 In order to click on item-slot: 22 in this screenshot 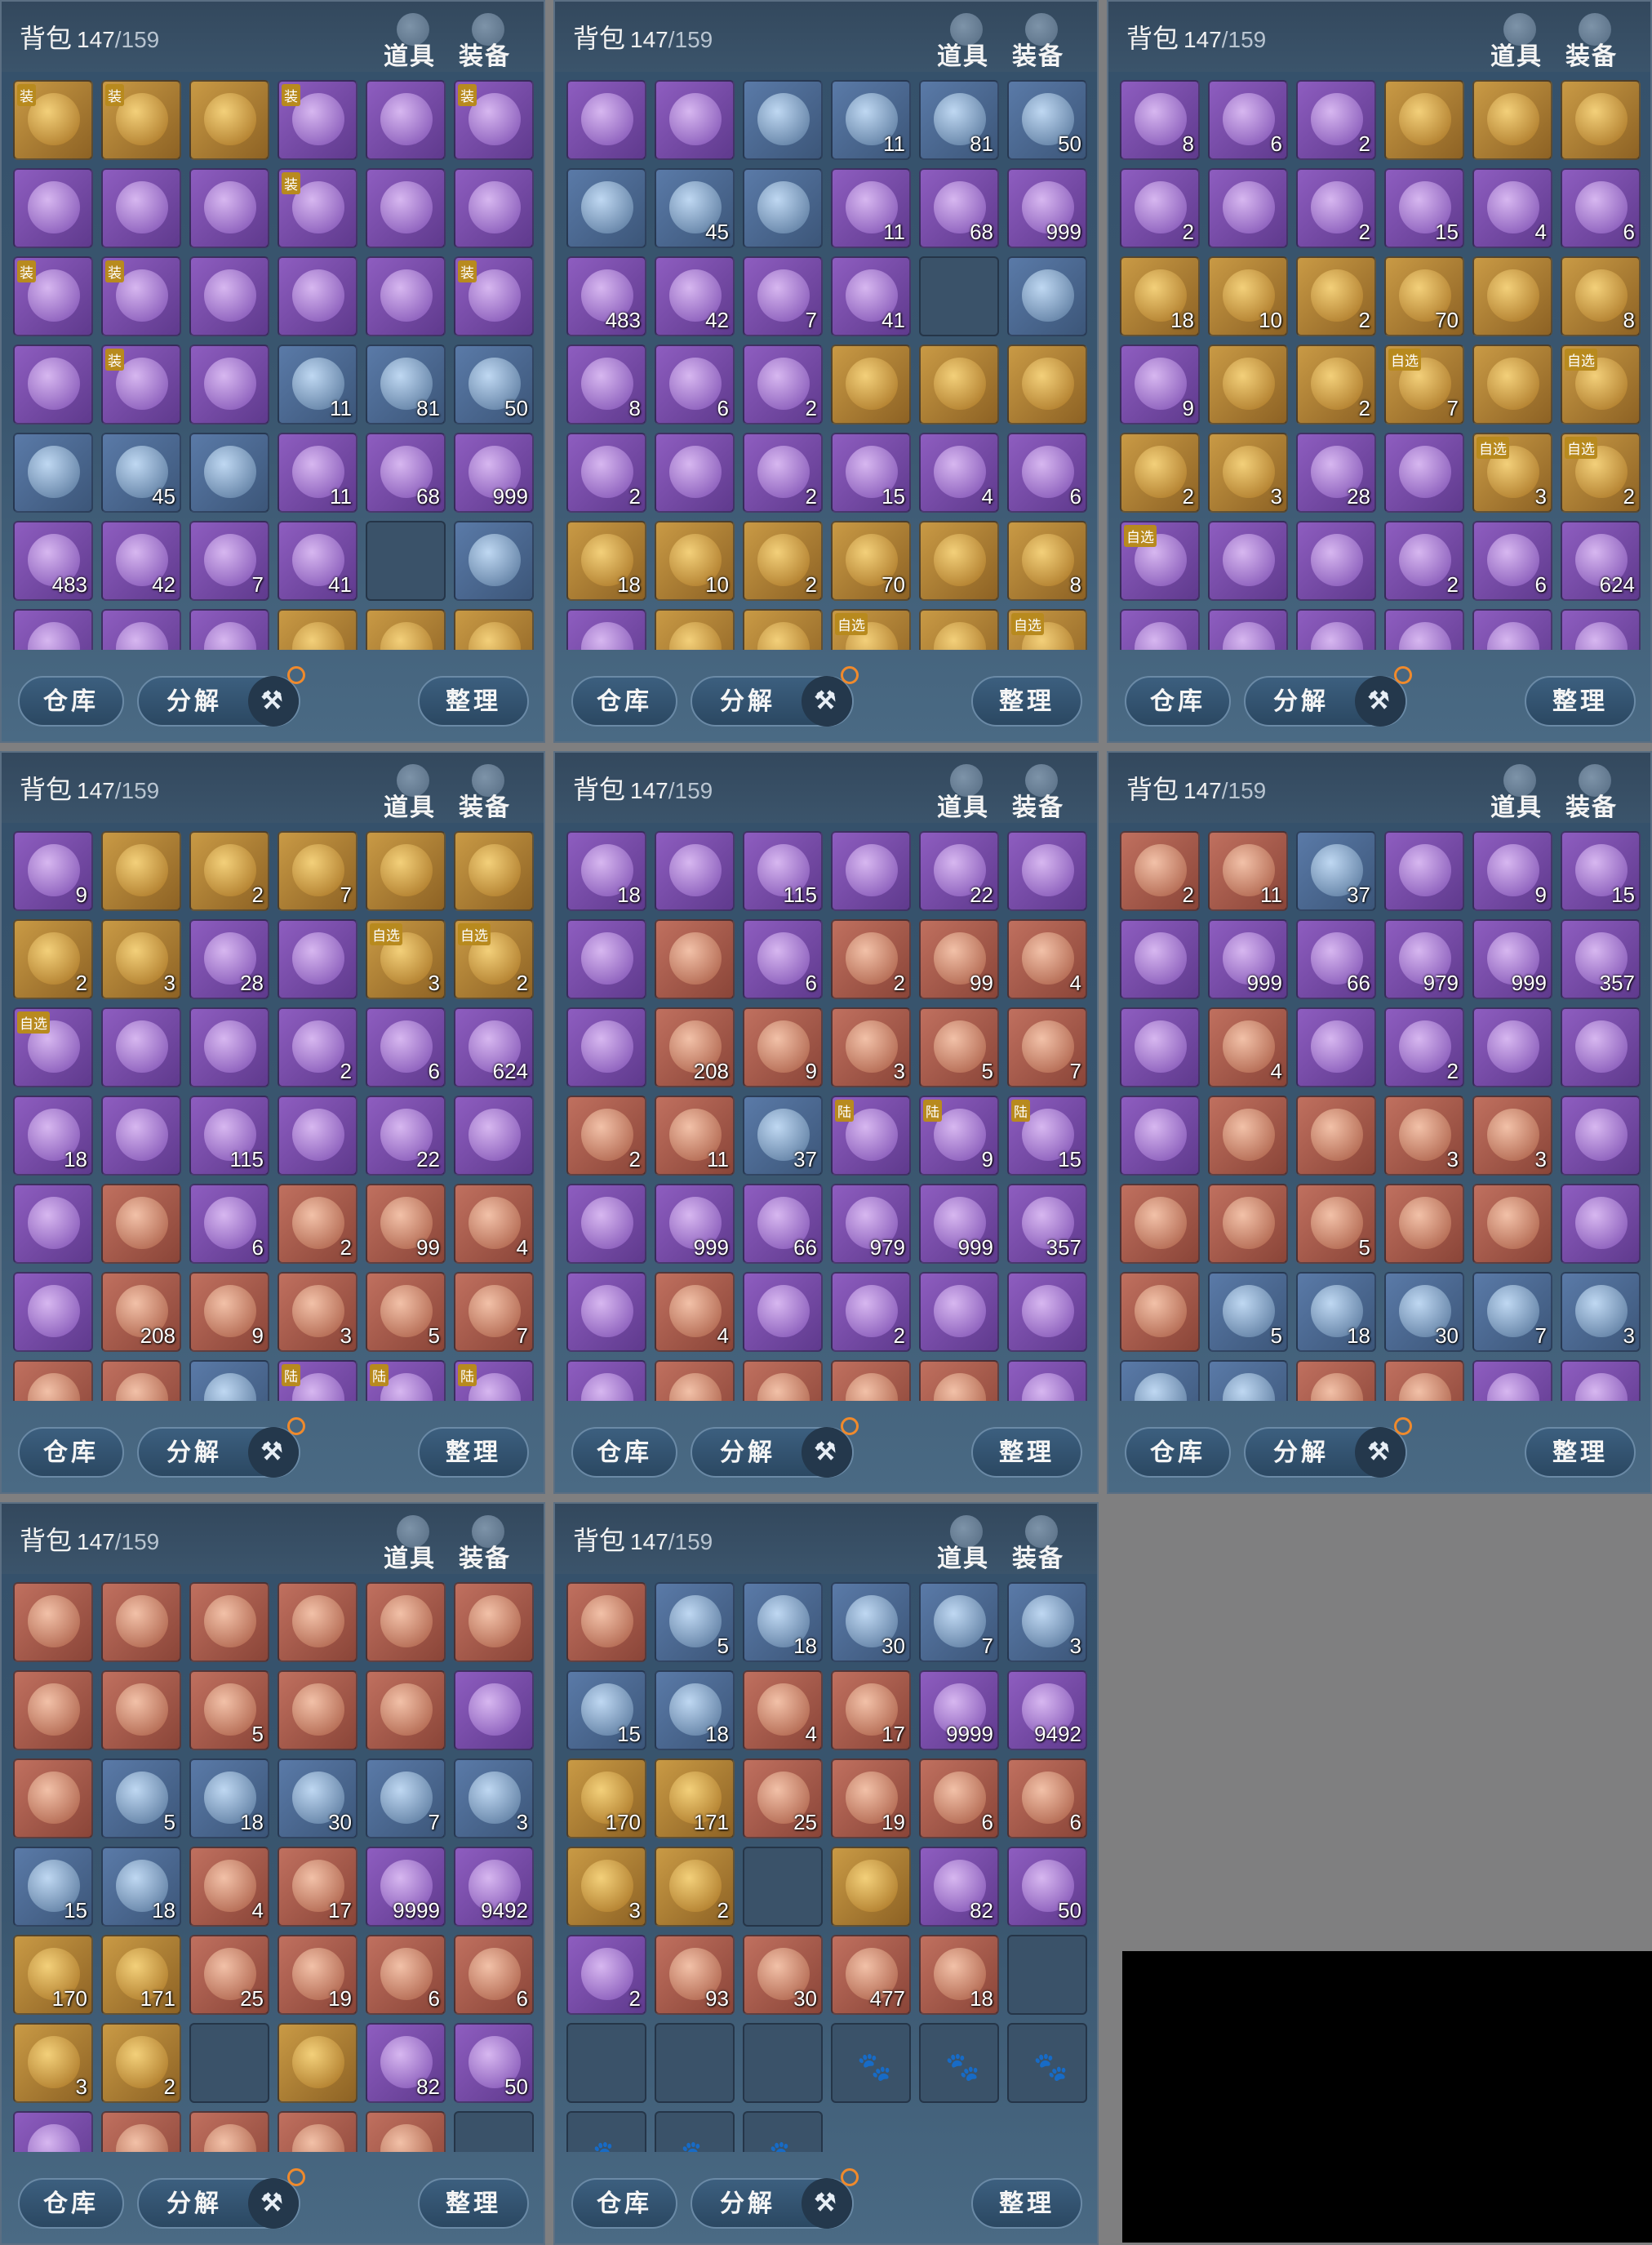, I will do `click(959, 871)`.